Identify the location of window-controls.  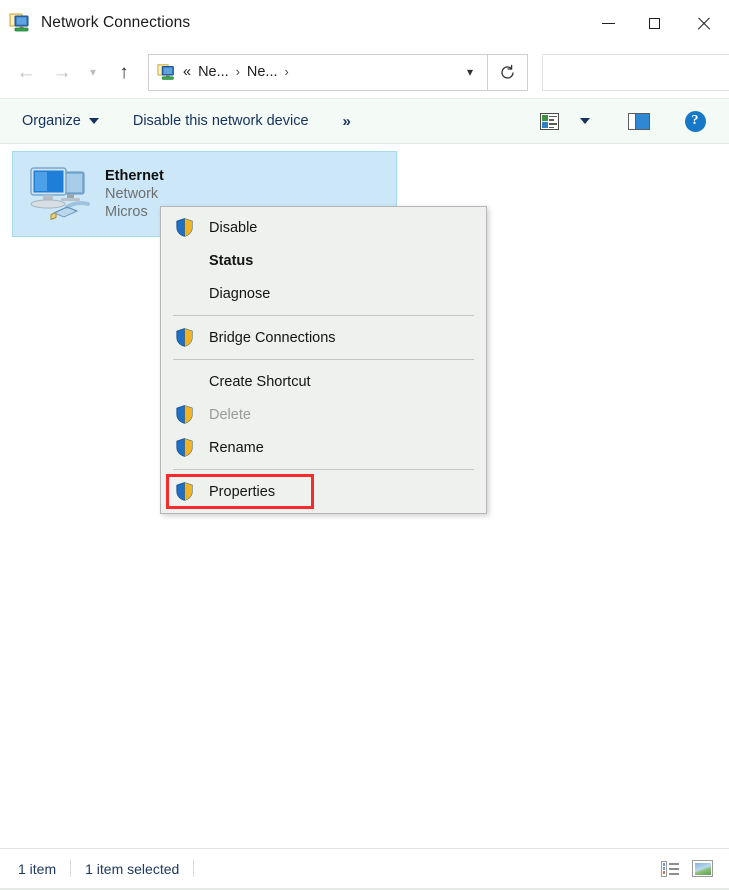
(657, 23).